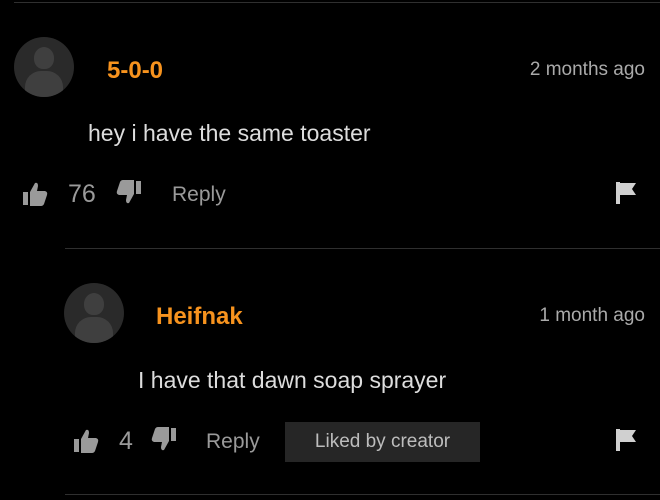 This screenshot has height=500, width=660. What do you see at coordinates (587, 69) in the screenshot?
I see `comment-timestamp: 2 months ago` at bounding box center [587, 69].